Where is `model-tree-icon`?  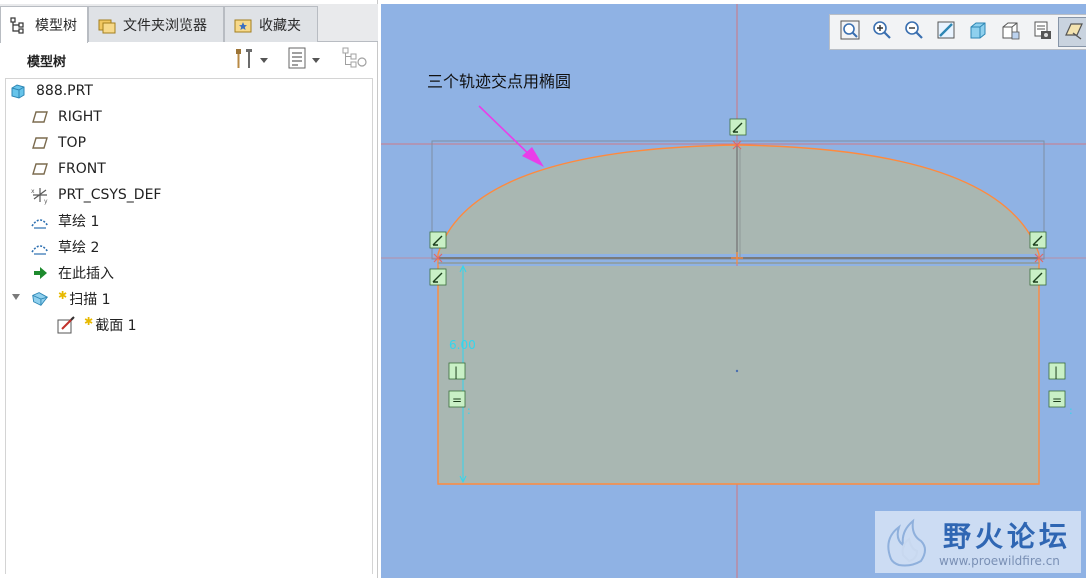
model-tree-icon is located at coordinates (19, 25).